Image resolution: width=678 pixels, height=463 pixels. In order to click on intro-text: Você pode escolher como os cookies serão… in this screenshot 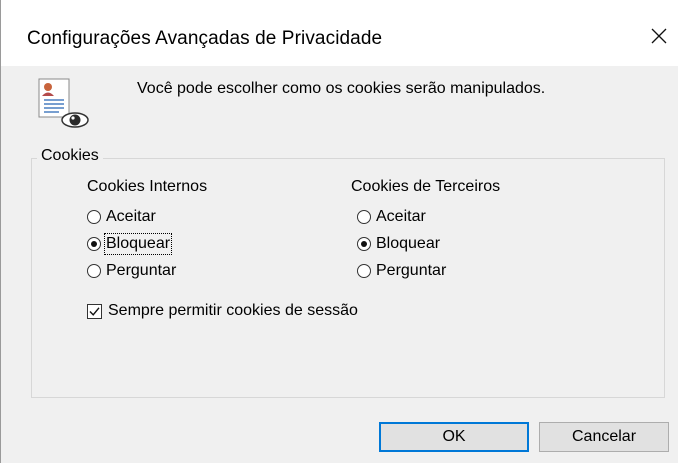, I will do `click(341, 88)`.